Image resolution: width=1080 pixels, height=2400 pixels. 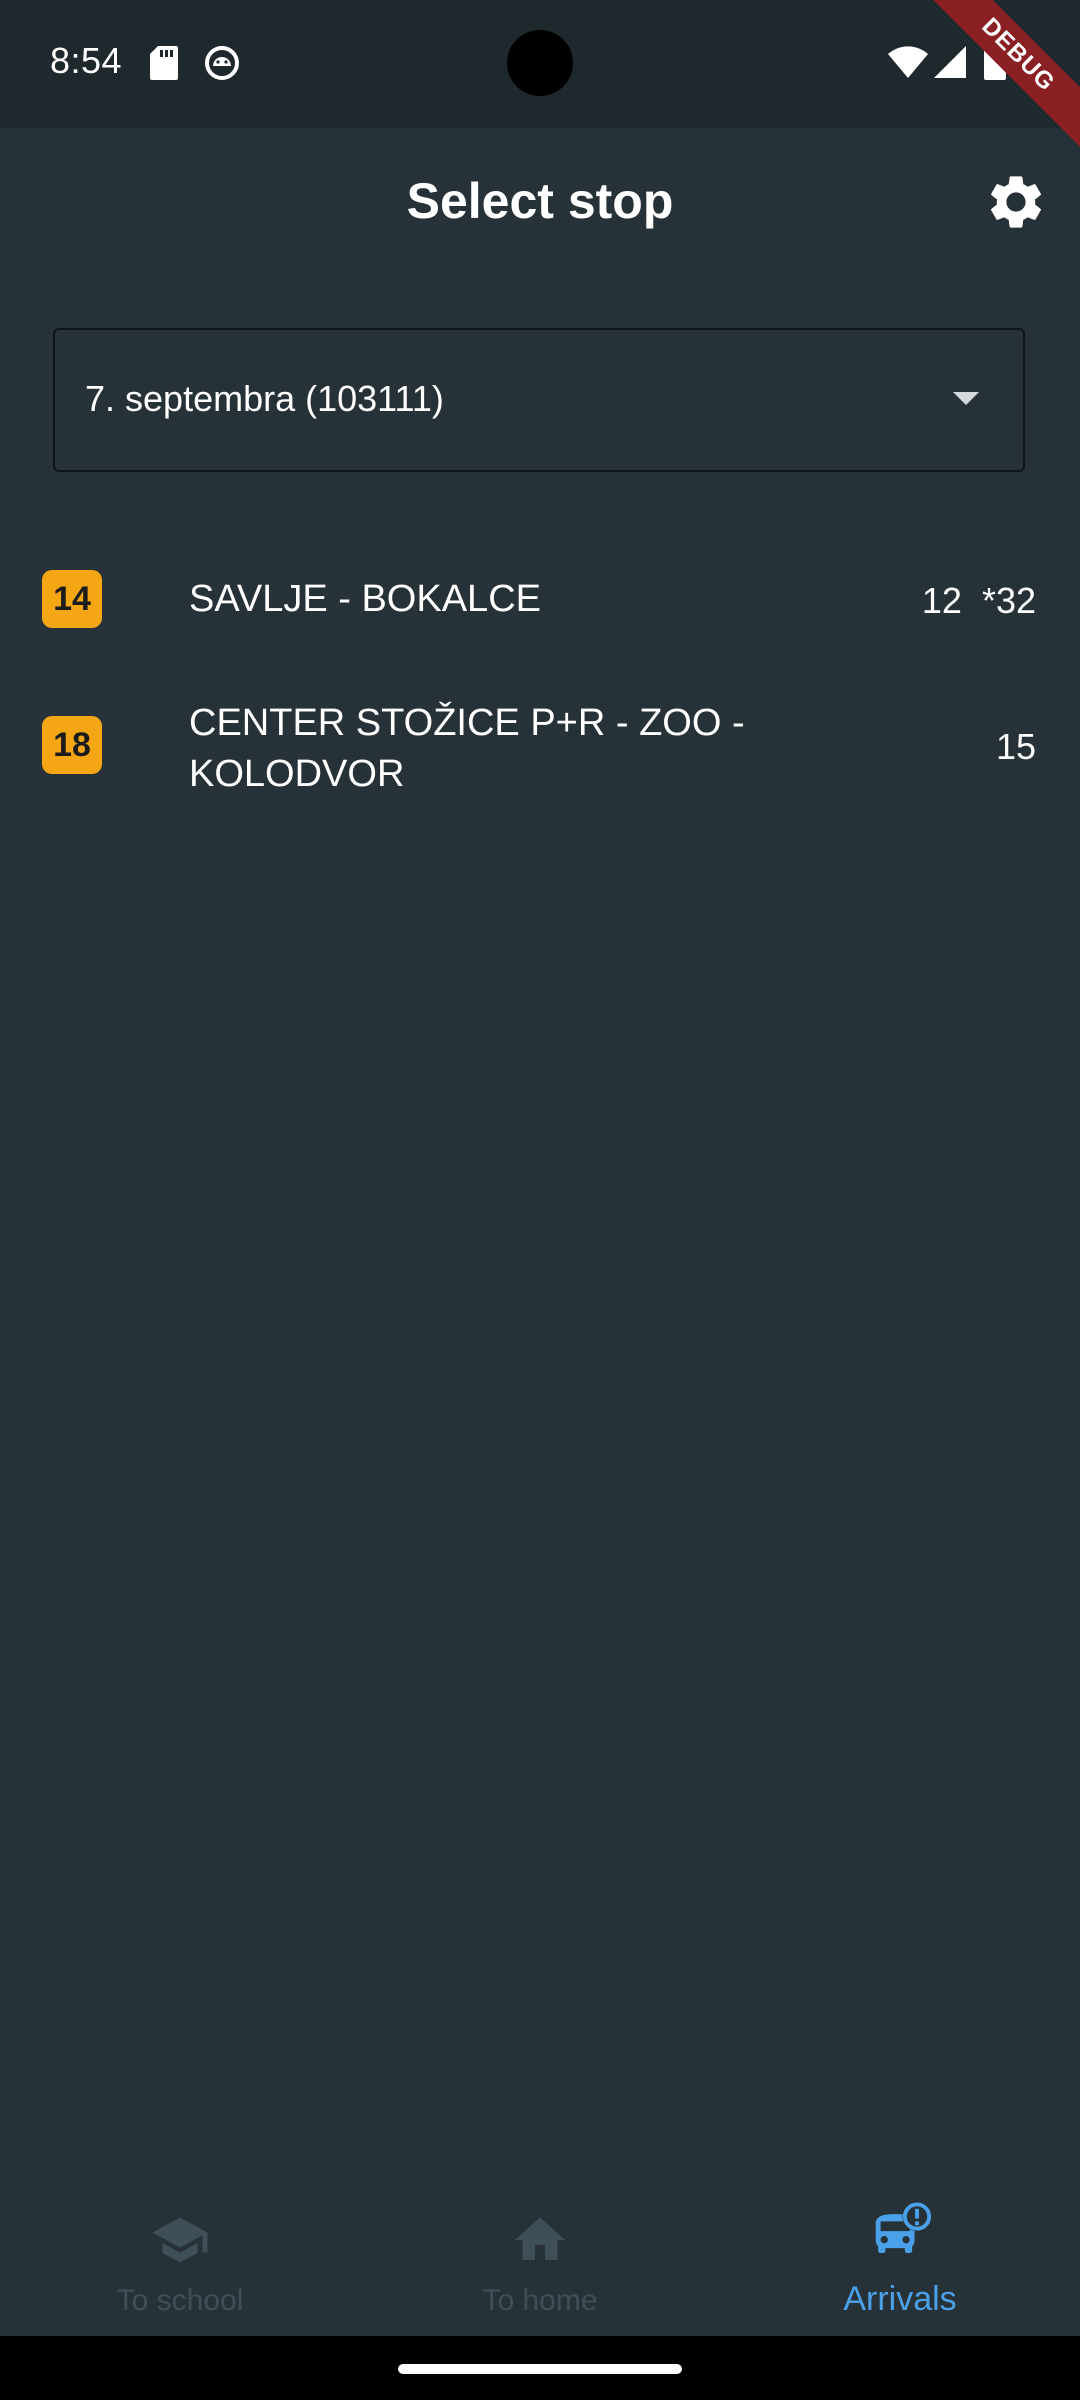 What do you see at coordinates (164, 65) in the screenshot?
I see `sd-card-icon` at bounding box center [164, 65].